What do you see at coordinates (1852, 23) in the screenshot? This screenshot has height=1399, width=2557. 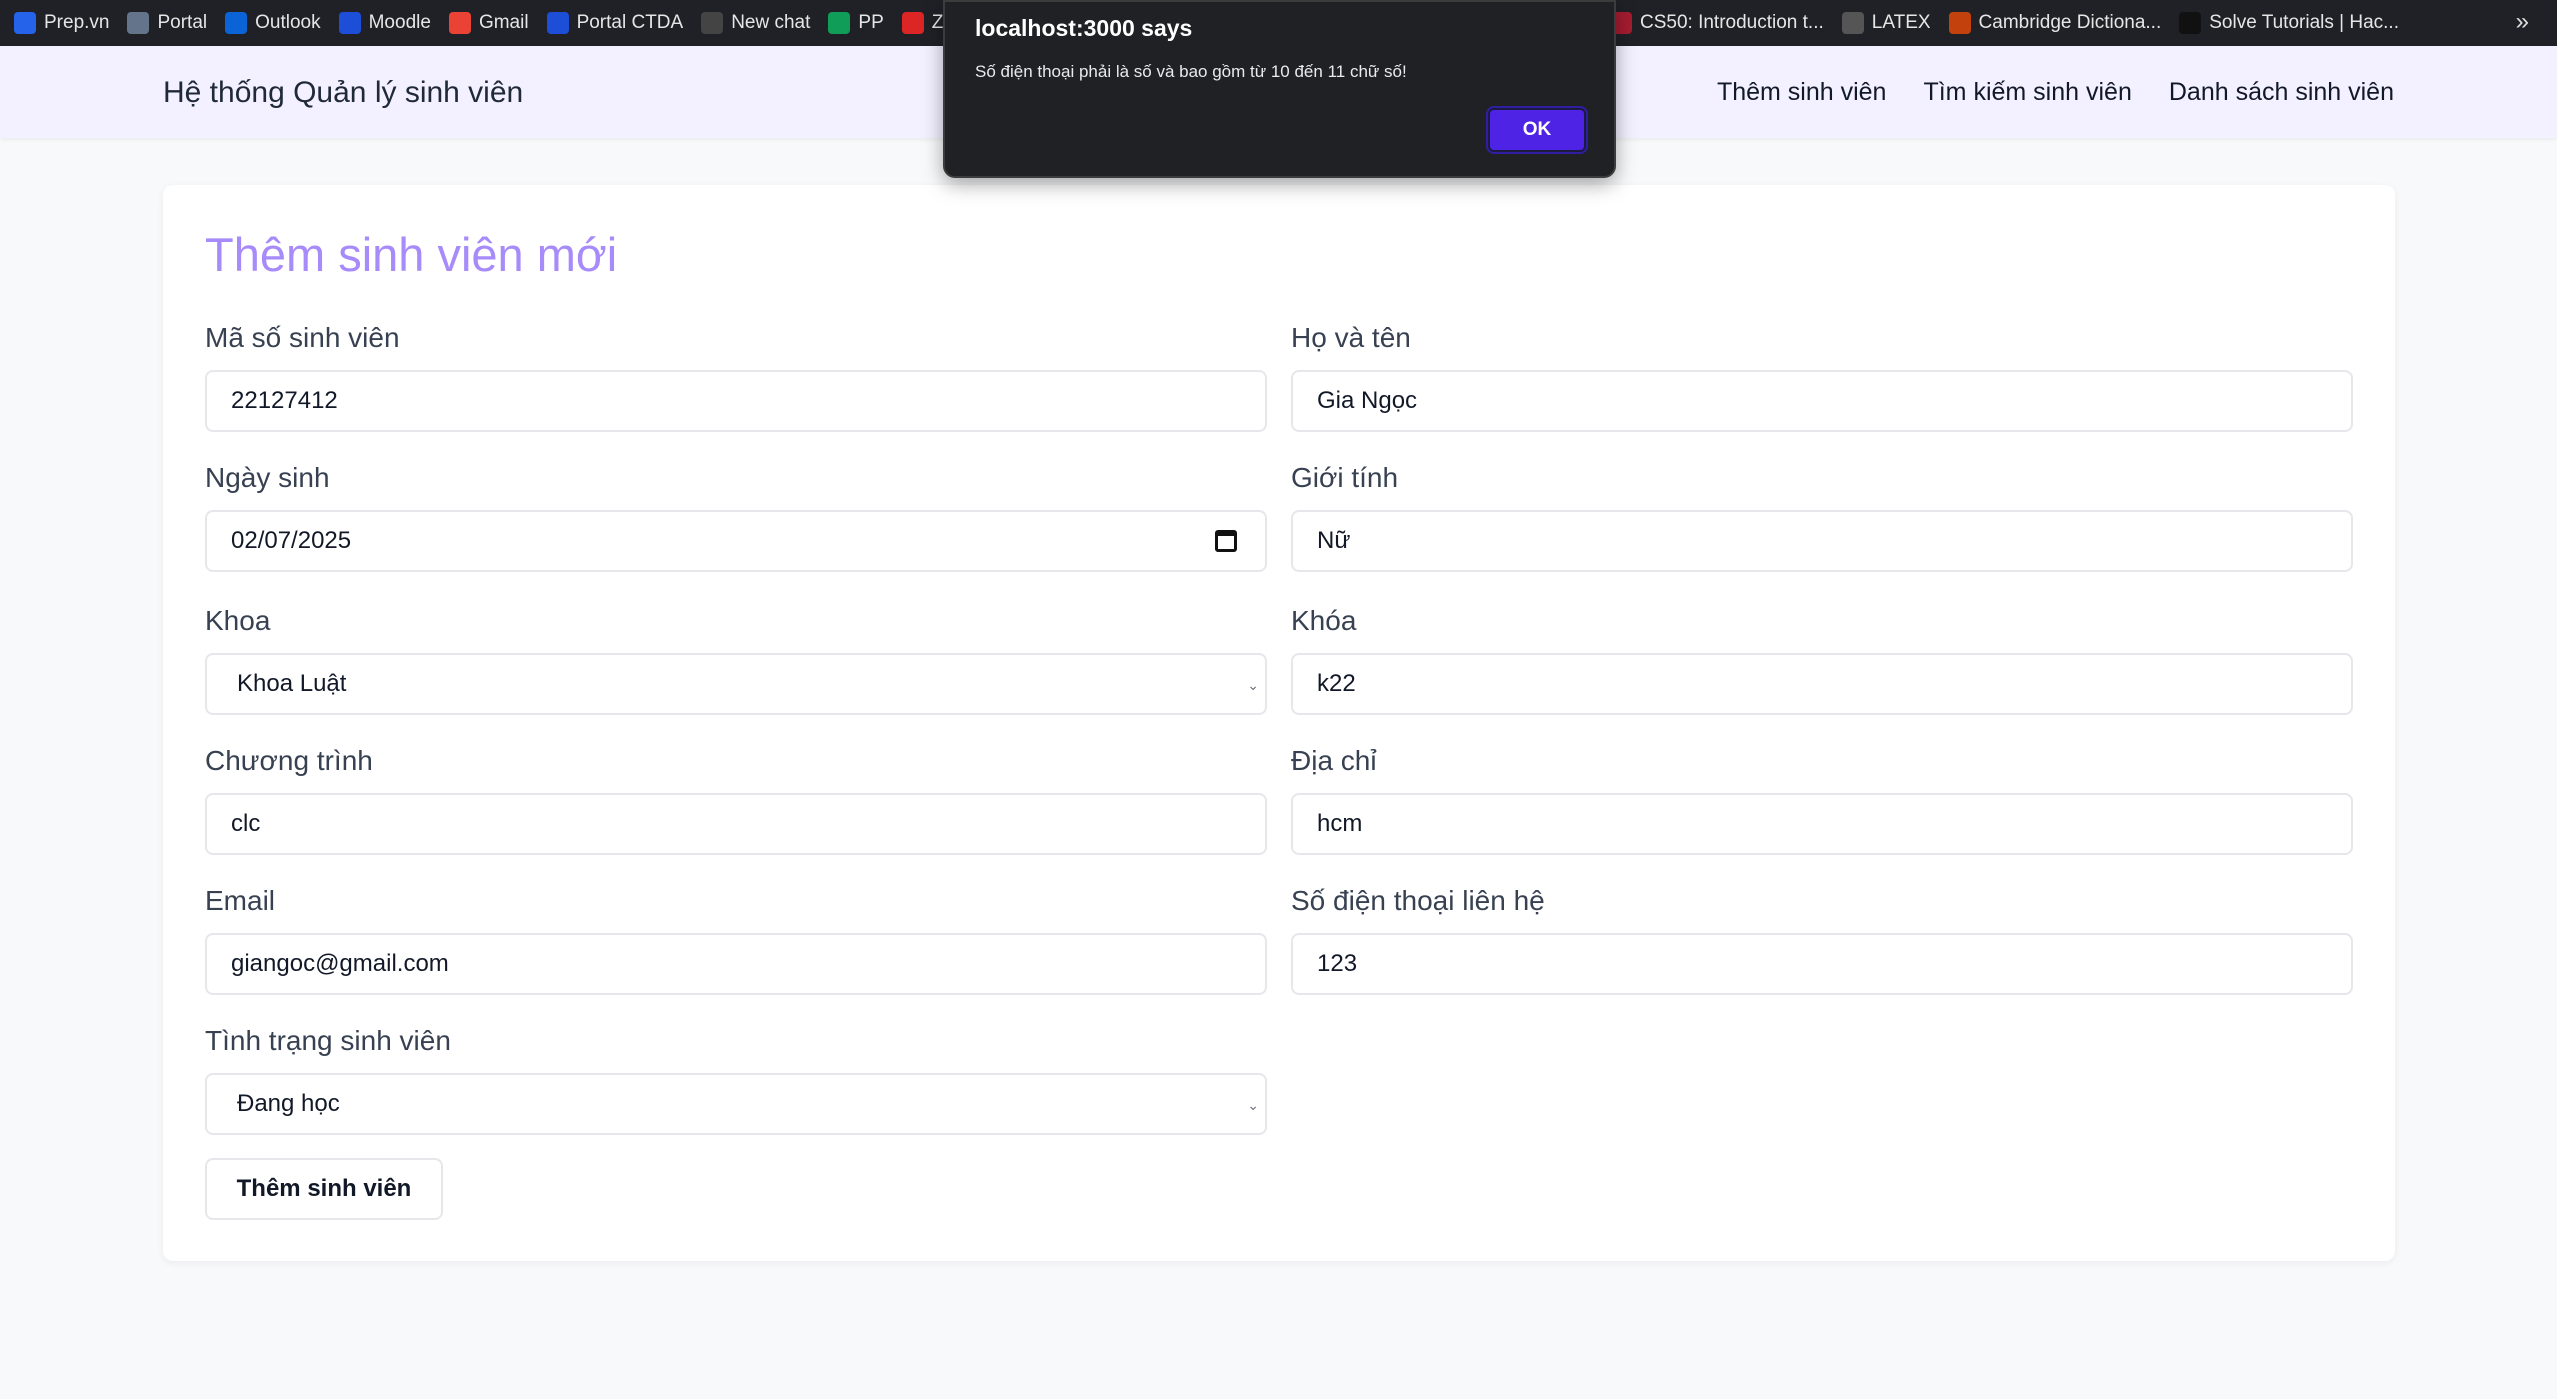 I see `latex-icon` at bounding box center [1852, 23].